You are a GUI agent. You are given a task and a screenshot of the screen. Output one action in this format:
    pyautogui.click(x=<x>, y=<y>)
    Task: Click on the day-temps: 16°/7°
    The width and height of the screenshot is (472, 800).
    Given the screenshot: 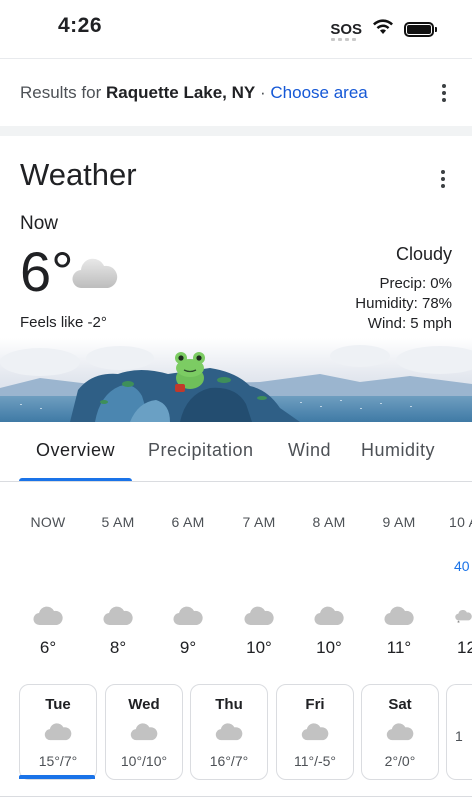 What is the action you would take?
    pyautogui.click(x=229, y=761)
    